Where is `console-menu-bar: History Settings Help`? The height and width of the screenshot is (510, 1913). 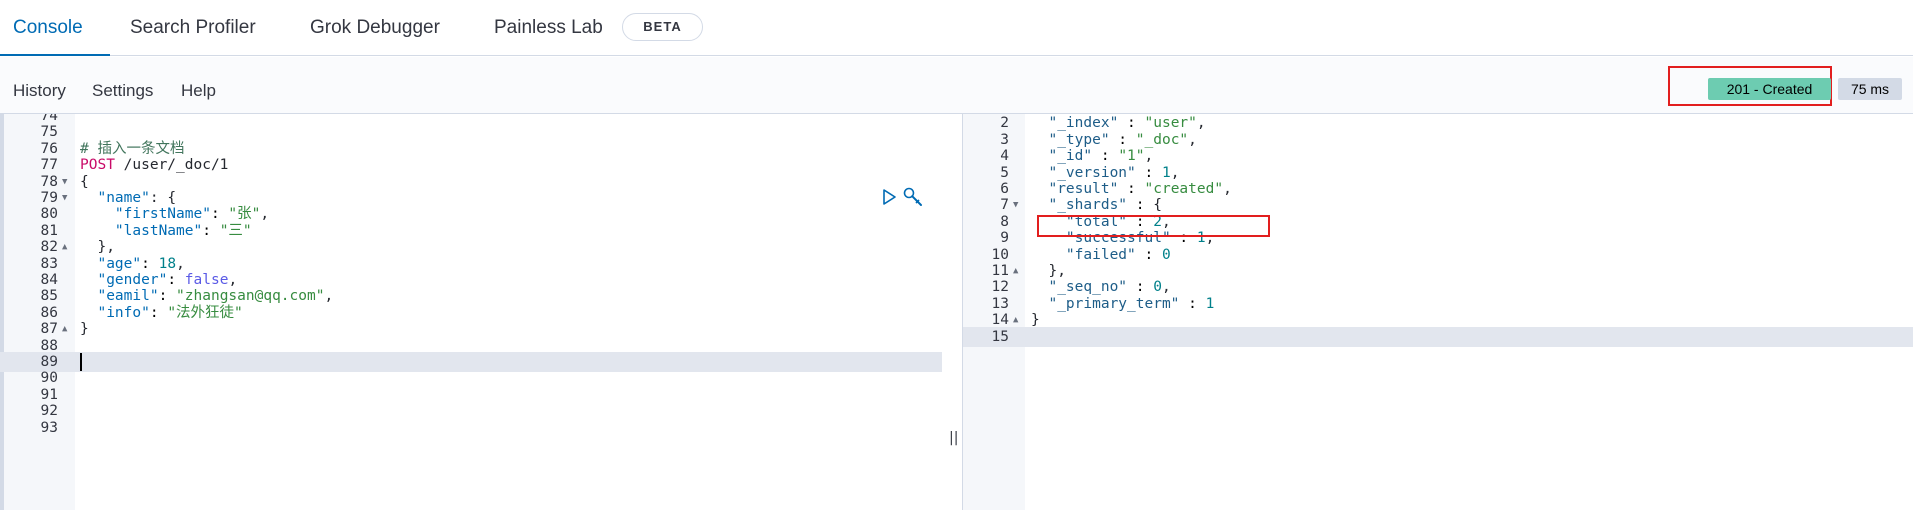 console-menu-bar: History Settings Help is located at coordinates (956, 85).